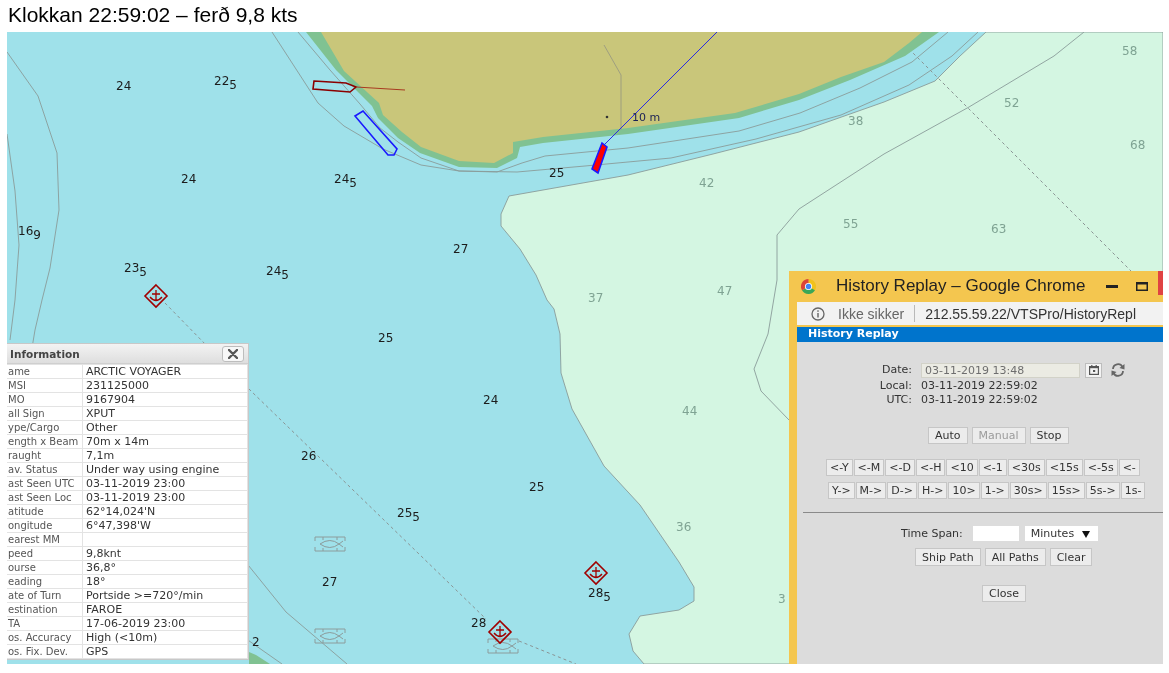  I want to click on info-value: Portside >=720°/min, so click(165, 595).